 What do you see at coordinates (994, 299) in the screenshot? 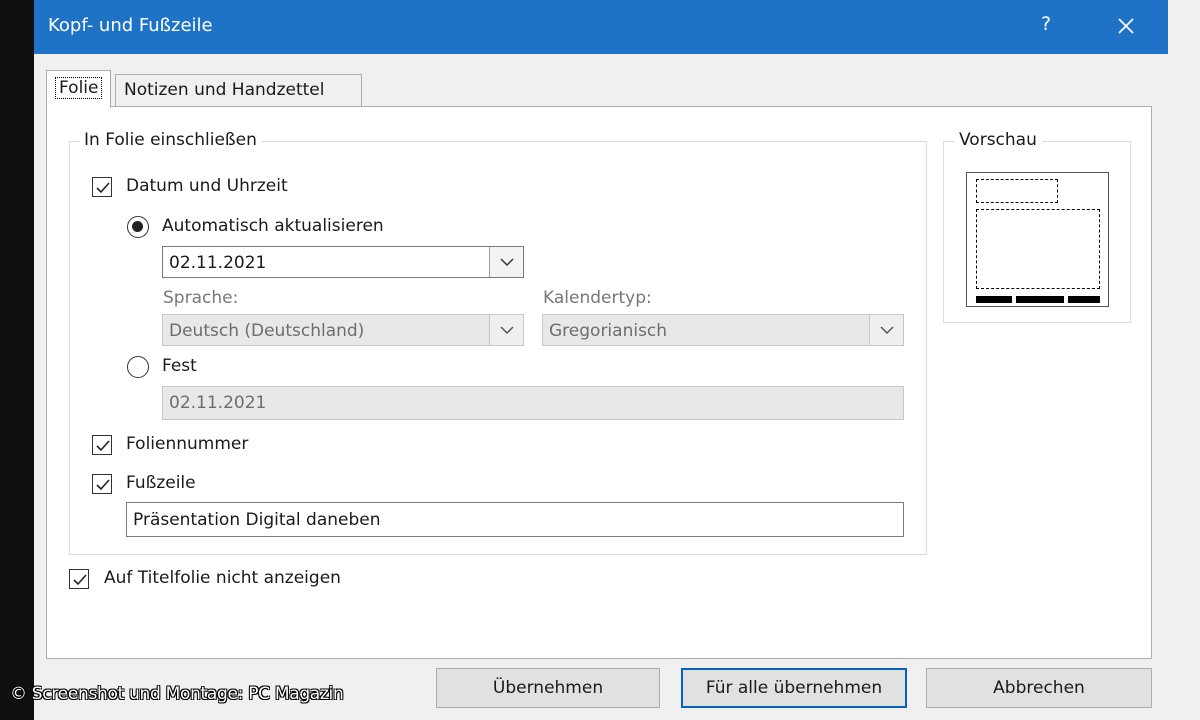
I see `preview-date-marker` at bounding box center [994, 299].